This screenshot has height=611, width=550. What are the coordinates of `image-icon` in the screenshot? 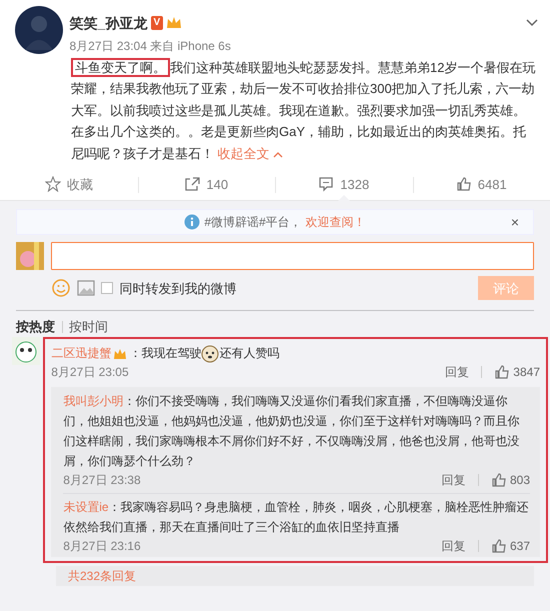 It's located at (85, 288).